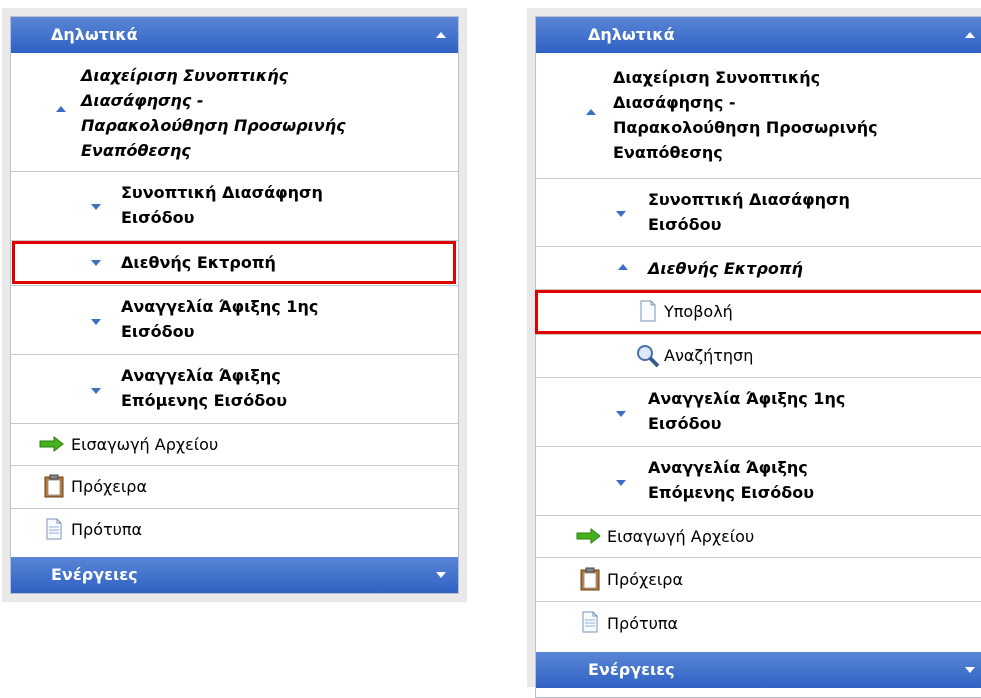 The image size is (981, 698). Describe the element at coordinates (725, 268) in the screenshot. I see `menu-item-label: Διεθνής Εκτροπή` at that location.